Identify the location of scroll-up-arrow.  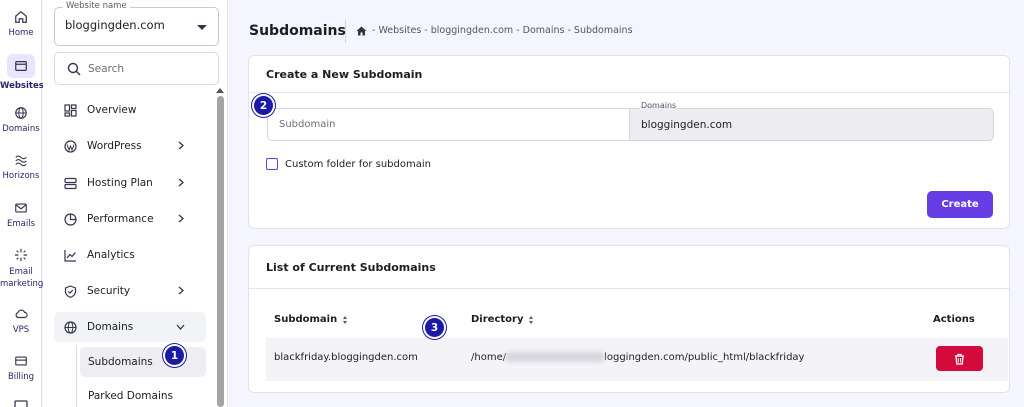
(220, 90).